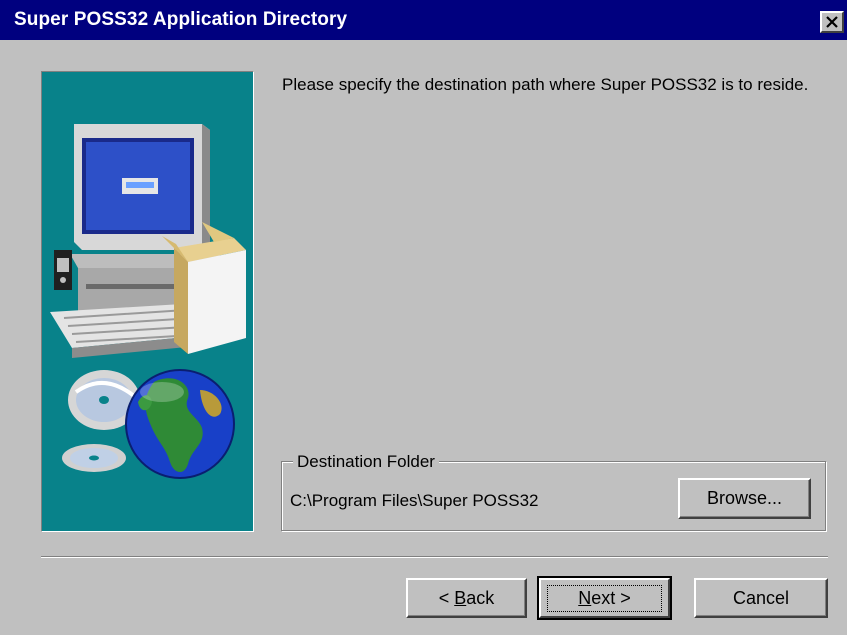 The image size is (847, 635). I want to click on back-button: < Back, so click(466, 598).